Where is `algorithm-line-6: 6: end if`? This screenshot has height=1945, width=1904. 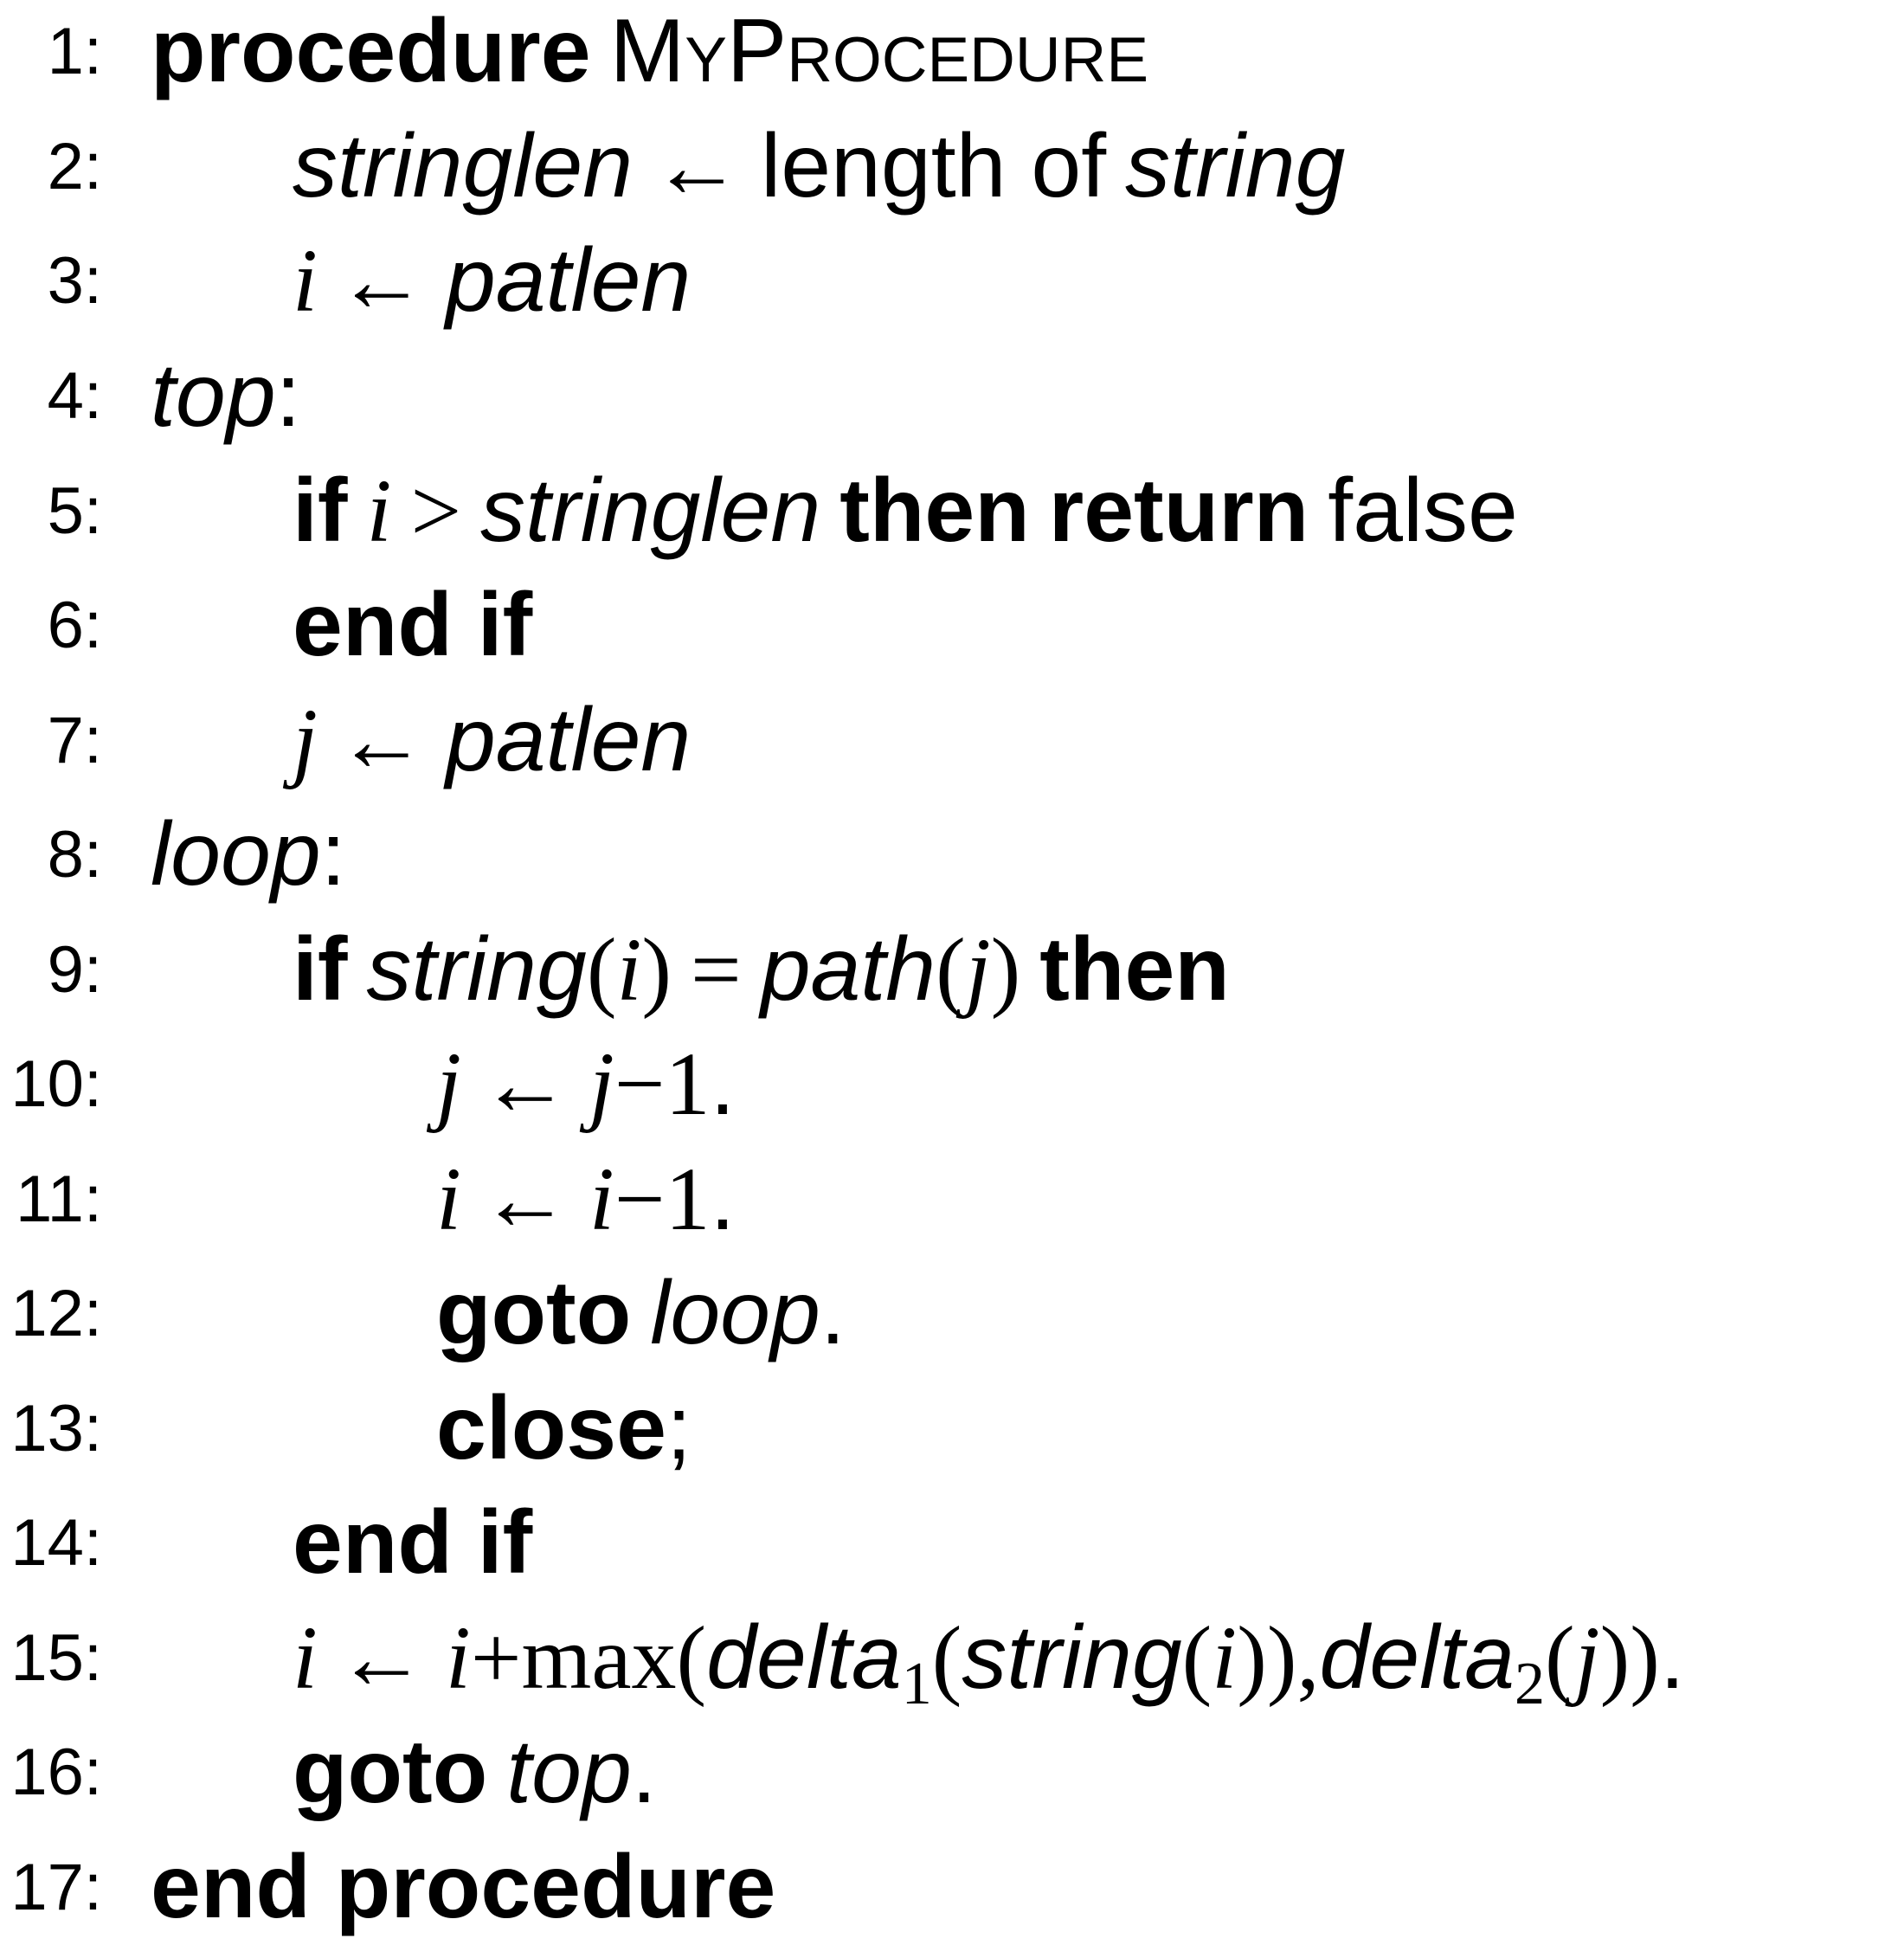
algorithm-line-6: 6: end if is located at coordinates (952, 625).